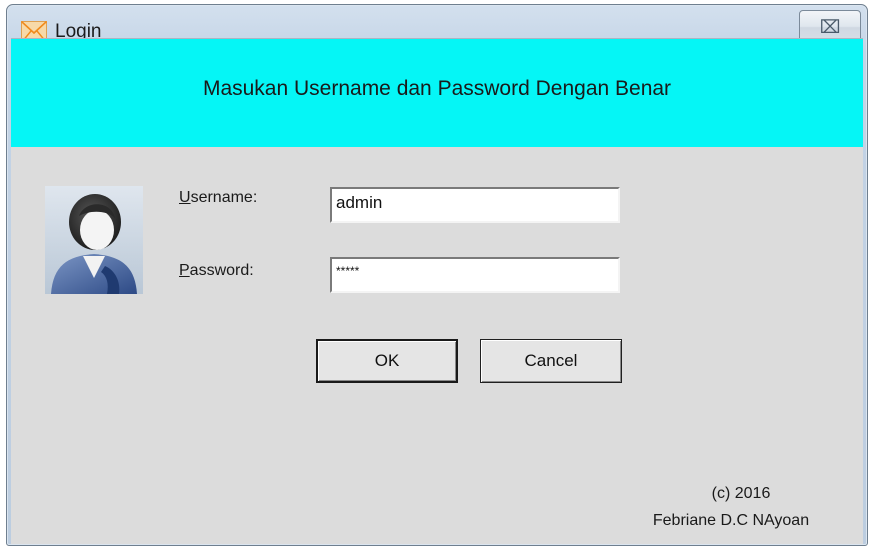  What do you see at coordinates (221, 270) in the screenshot?
I see `password-label-text: assword:` at bounding box center [221, 270].